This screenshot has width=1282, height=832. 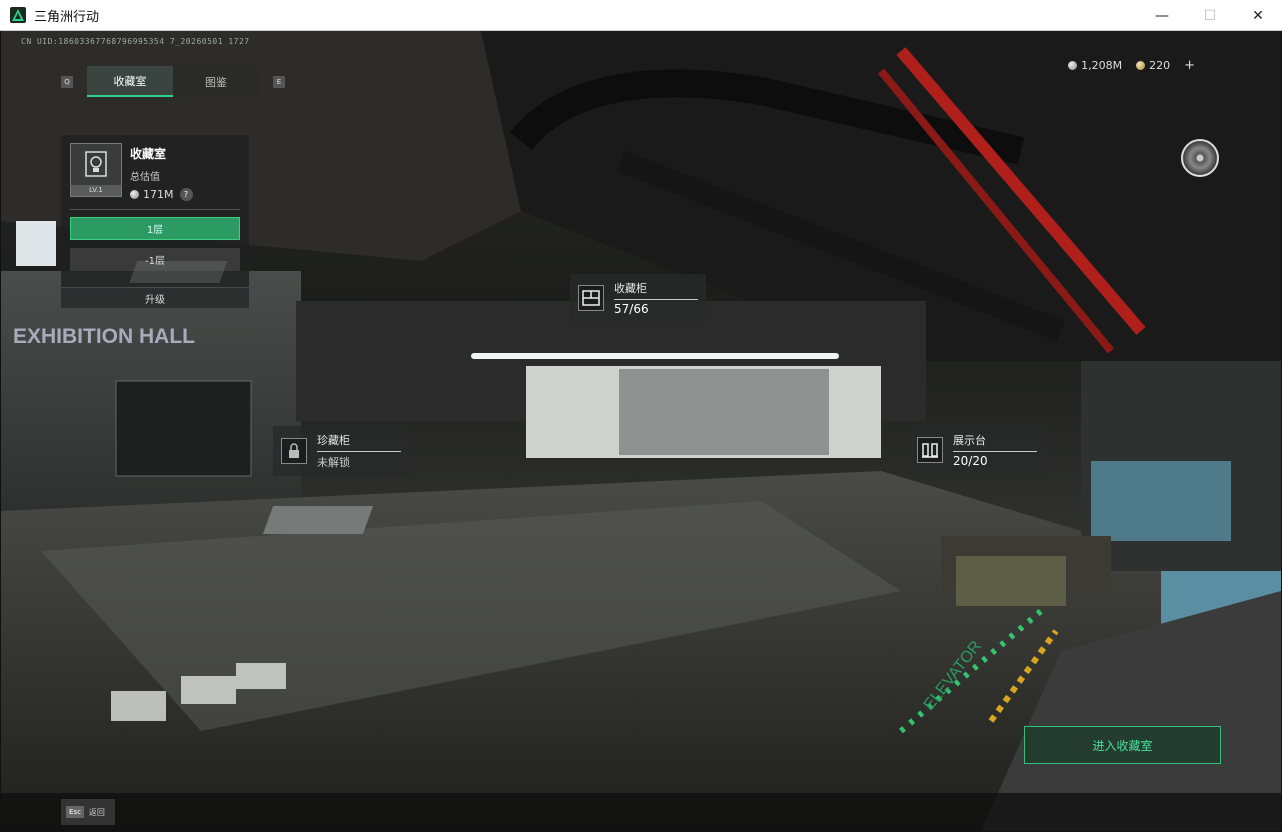 What do you see at coordinates (359, 442) in the screenshot?
I see `hotspot-label: 珍藏柜` at bounding box center [359, 442].